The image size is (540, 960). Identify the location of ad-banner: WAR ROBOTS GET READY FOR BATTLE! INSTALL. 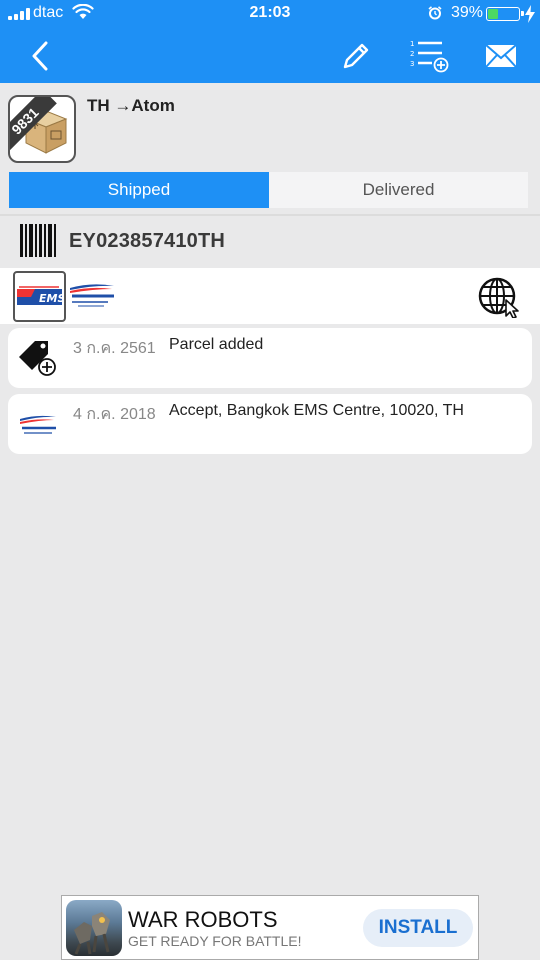
(270, 927).